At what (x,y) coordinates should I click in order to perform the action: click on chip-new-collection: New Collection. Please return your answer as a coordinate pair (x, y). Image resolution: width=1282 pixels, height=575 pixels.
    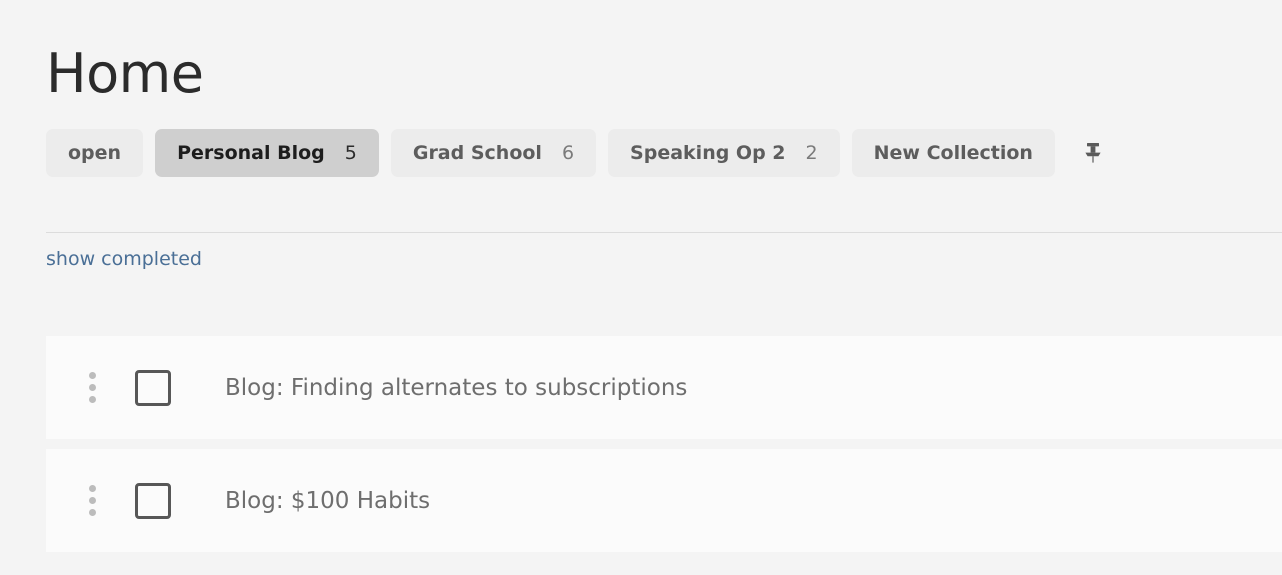
    Looking at the image, I should click on (953, 152).